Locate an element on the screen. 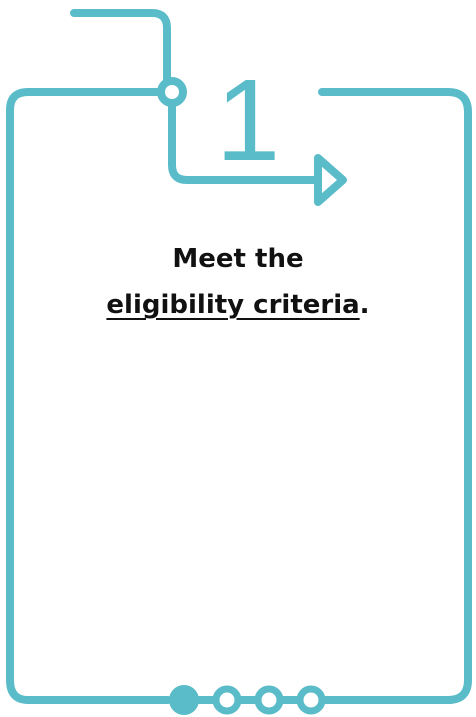  step-number: 1 is located at coordinates (248, 120).